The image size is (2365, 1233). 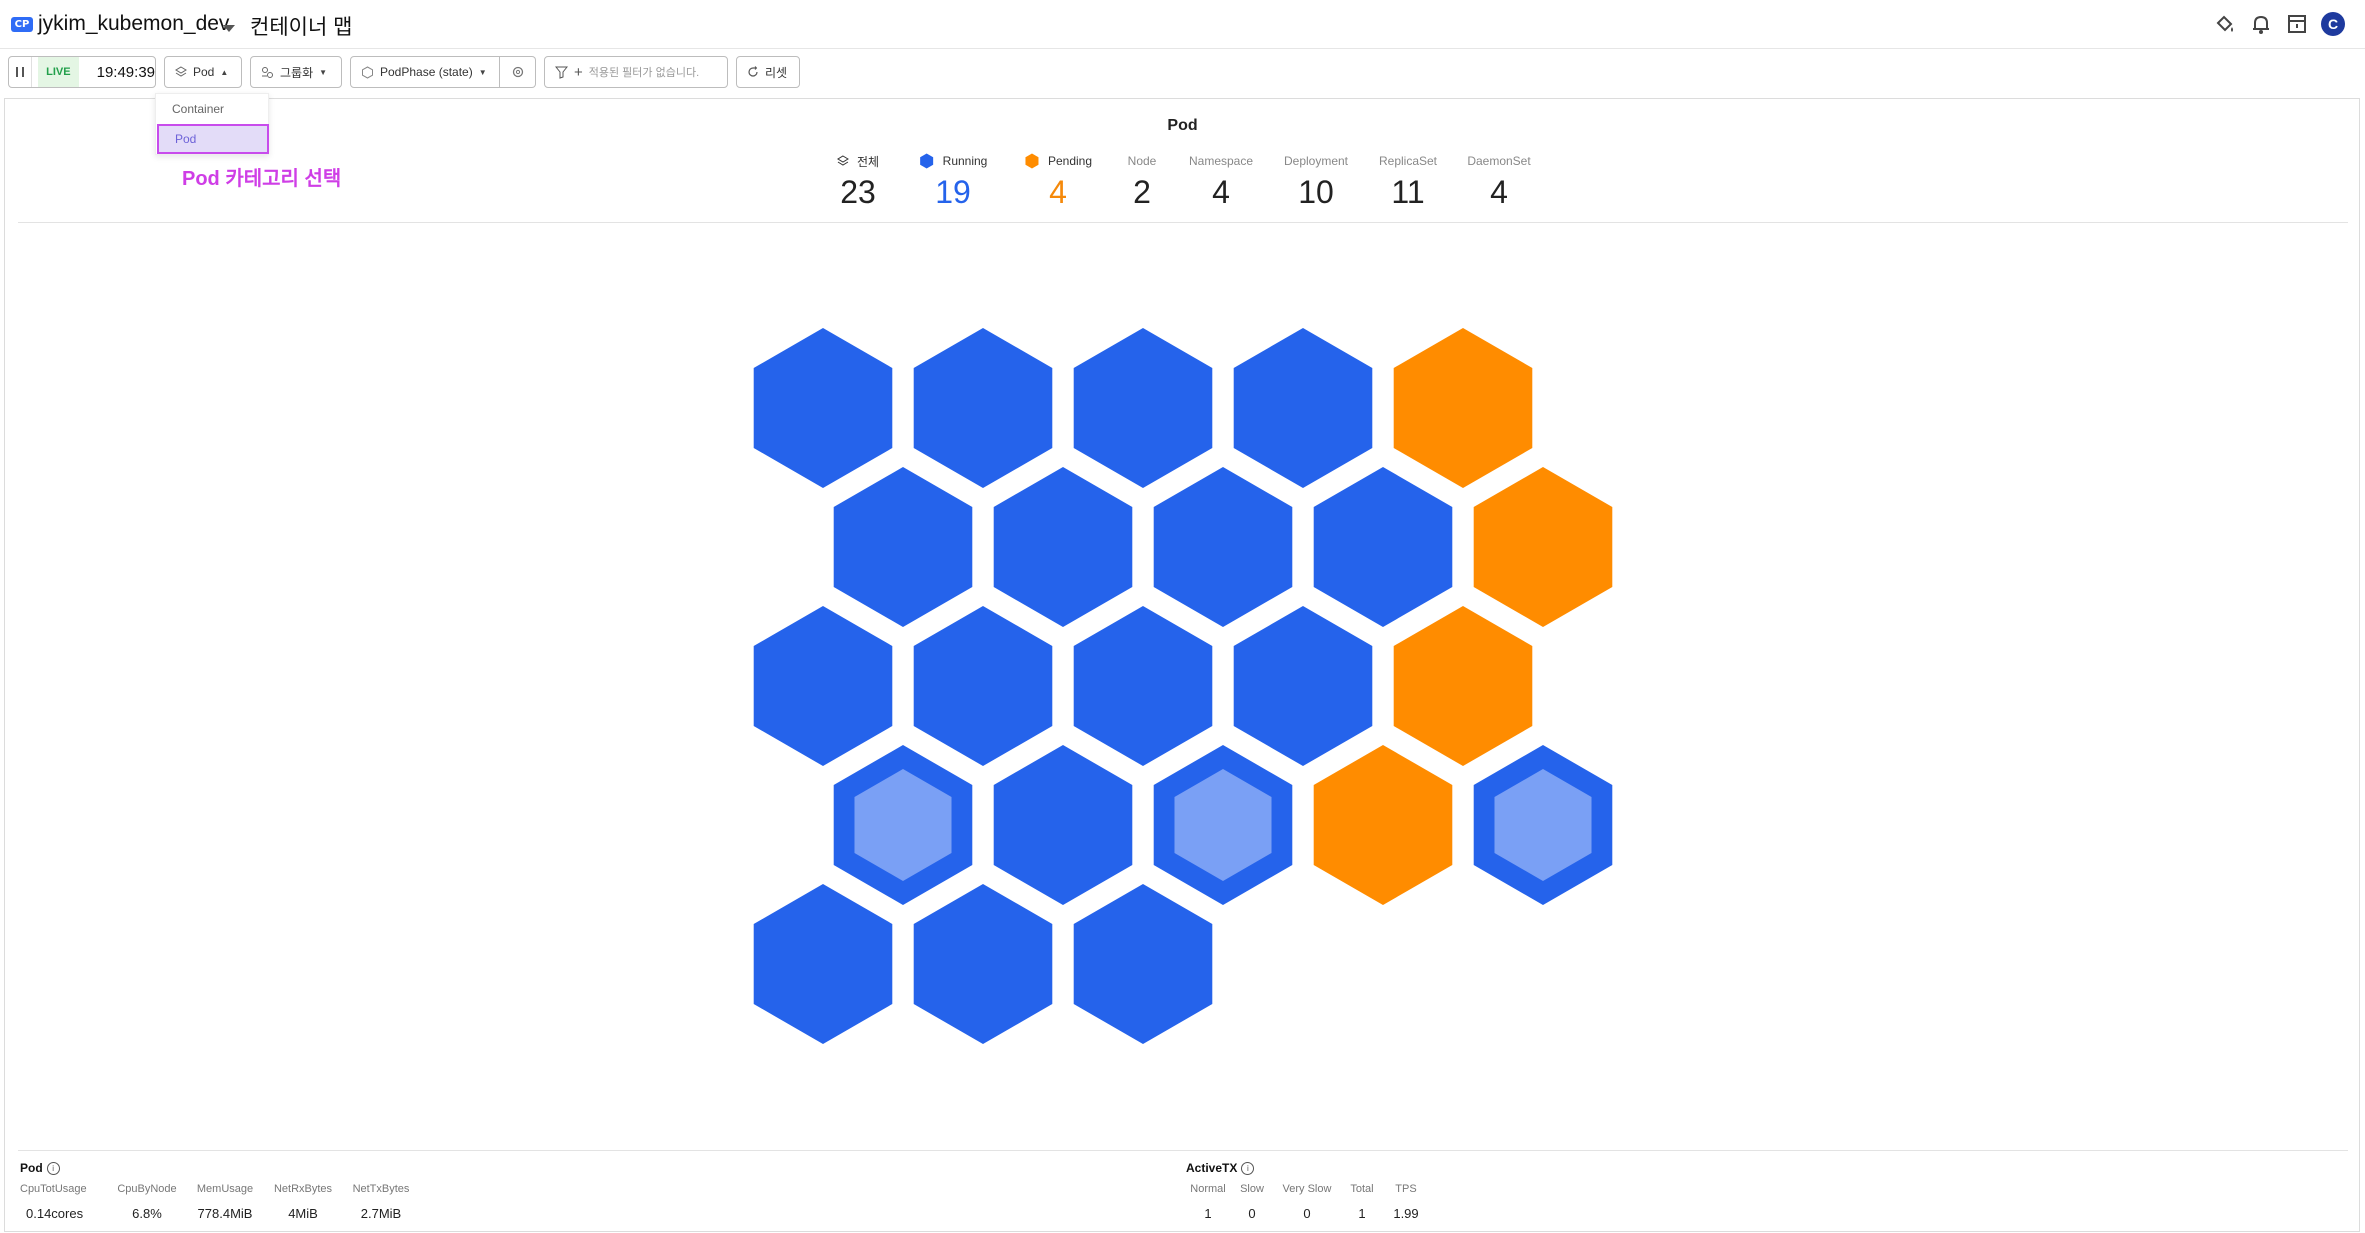 I want to click on annotation-label: Pod 카테고리 선택, so click(x=262, y=179).